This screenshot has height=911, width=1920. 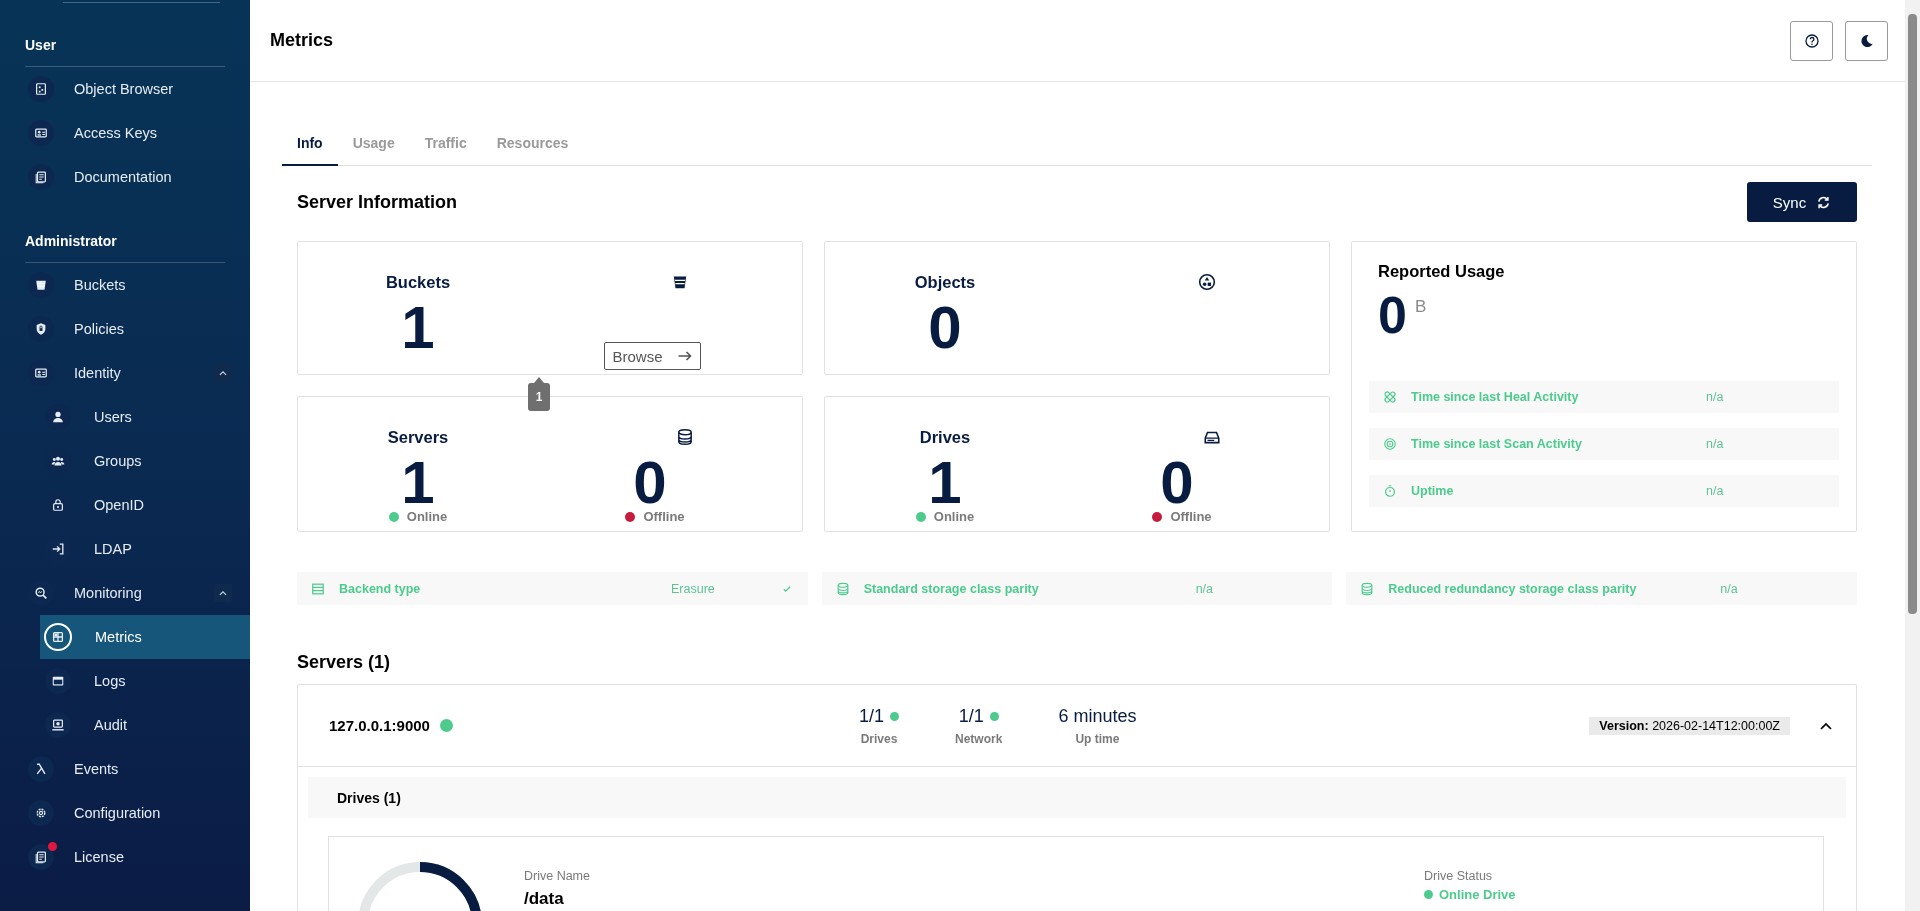 What do you see at coordinates (380, 588) in the screenshot?
I see `info-label: Backend type` at bounding box center [380, 588].